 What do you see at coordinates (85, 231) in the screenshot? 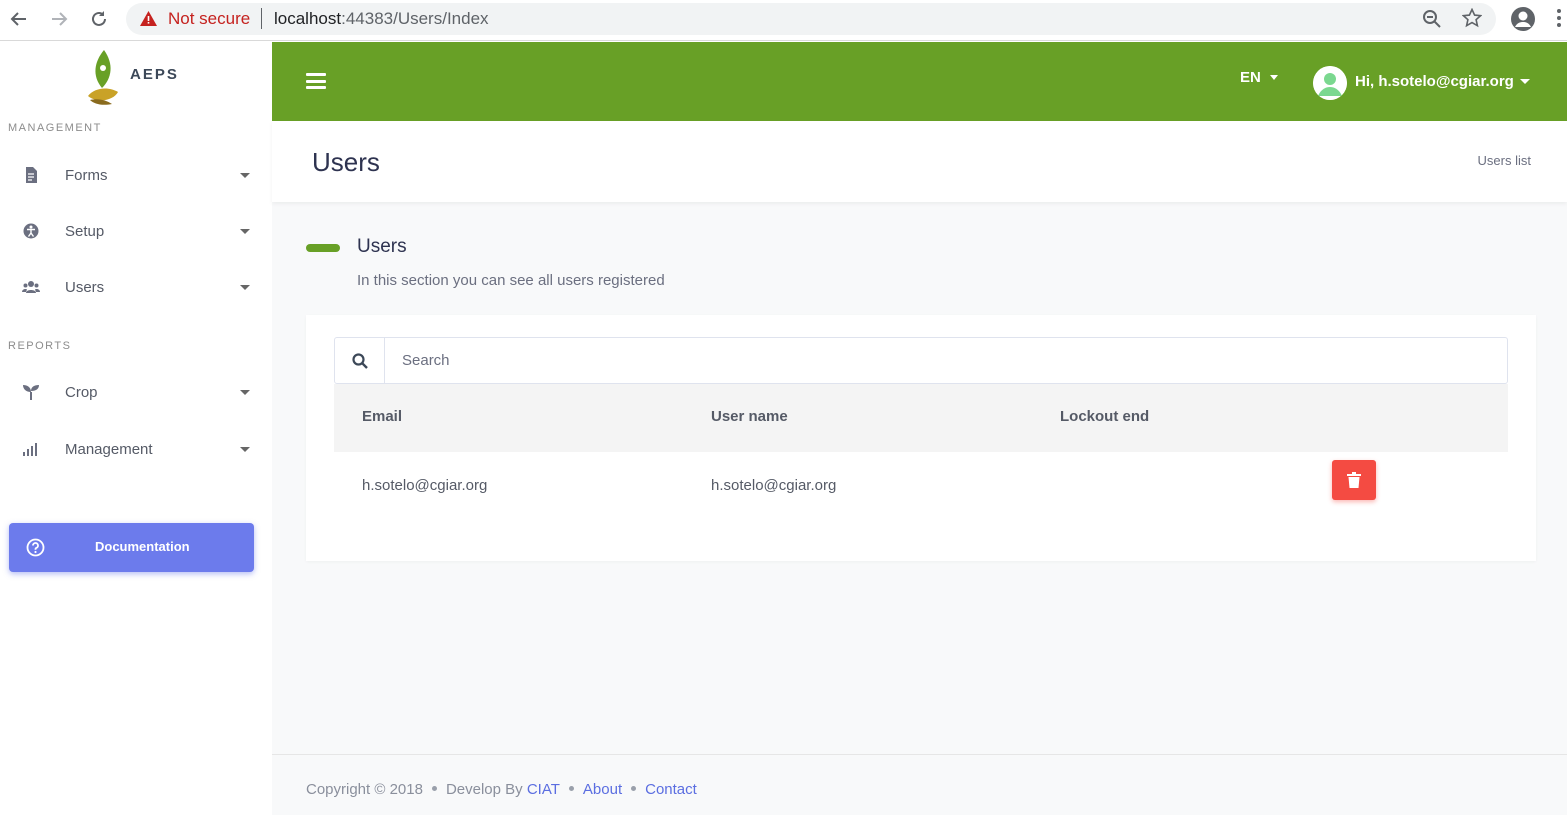
I see `sidebar-item-label: Setup` at bounding box center [85, 231].